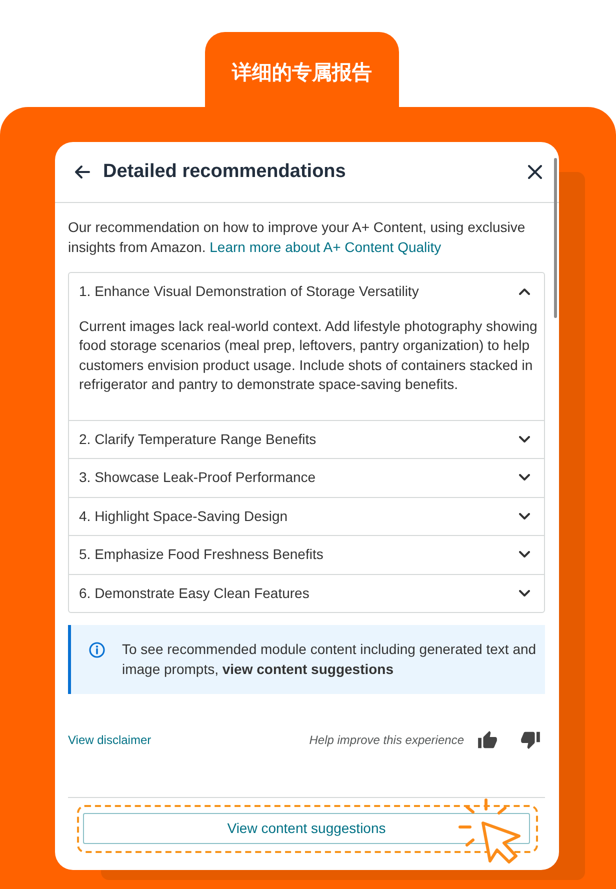 The height and width of the screenshot is (889, 616). I want to click on info-alert-text: To see recommended module content including generated text and image prompts, view content suggestions, so click(330, 659).